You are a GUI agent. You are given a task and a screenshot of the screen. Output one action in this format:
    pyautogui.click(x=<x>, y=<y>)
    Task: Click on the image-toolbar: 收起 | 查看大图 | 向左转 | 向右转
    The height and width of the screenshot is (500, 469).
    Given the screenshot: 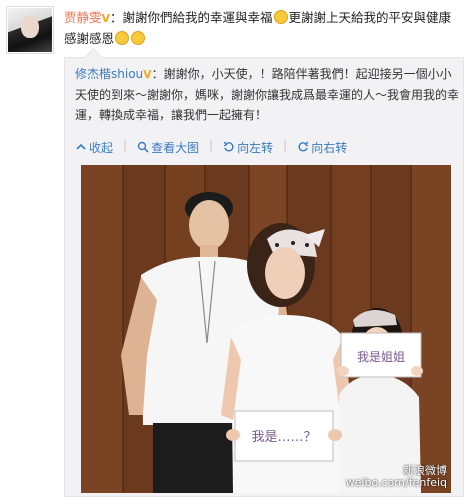 What is the action you would take?
    pyautogui.click(x=211, y=147)
    